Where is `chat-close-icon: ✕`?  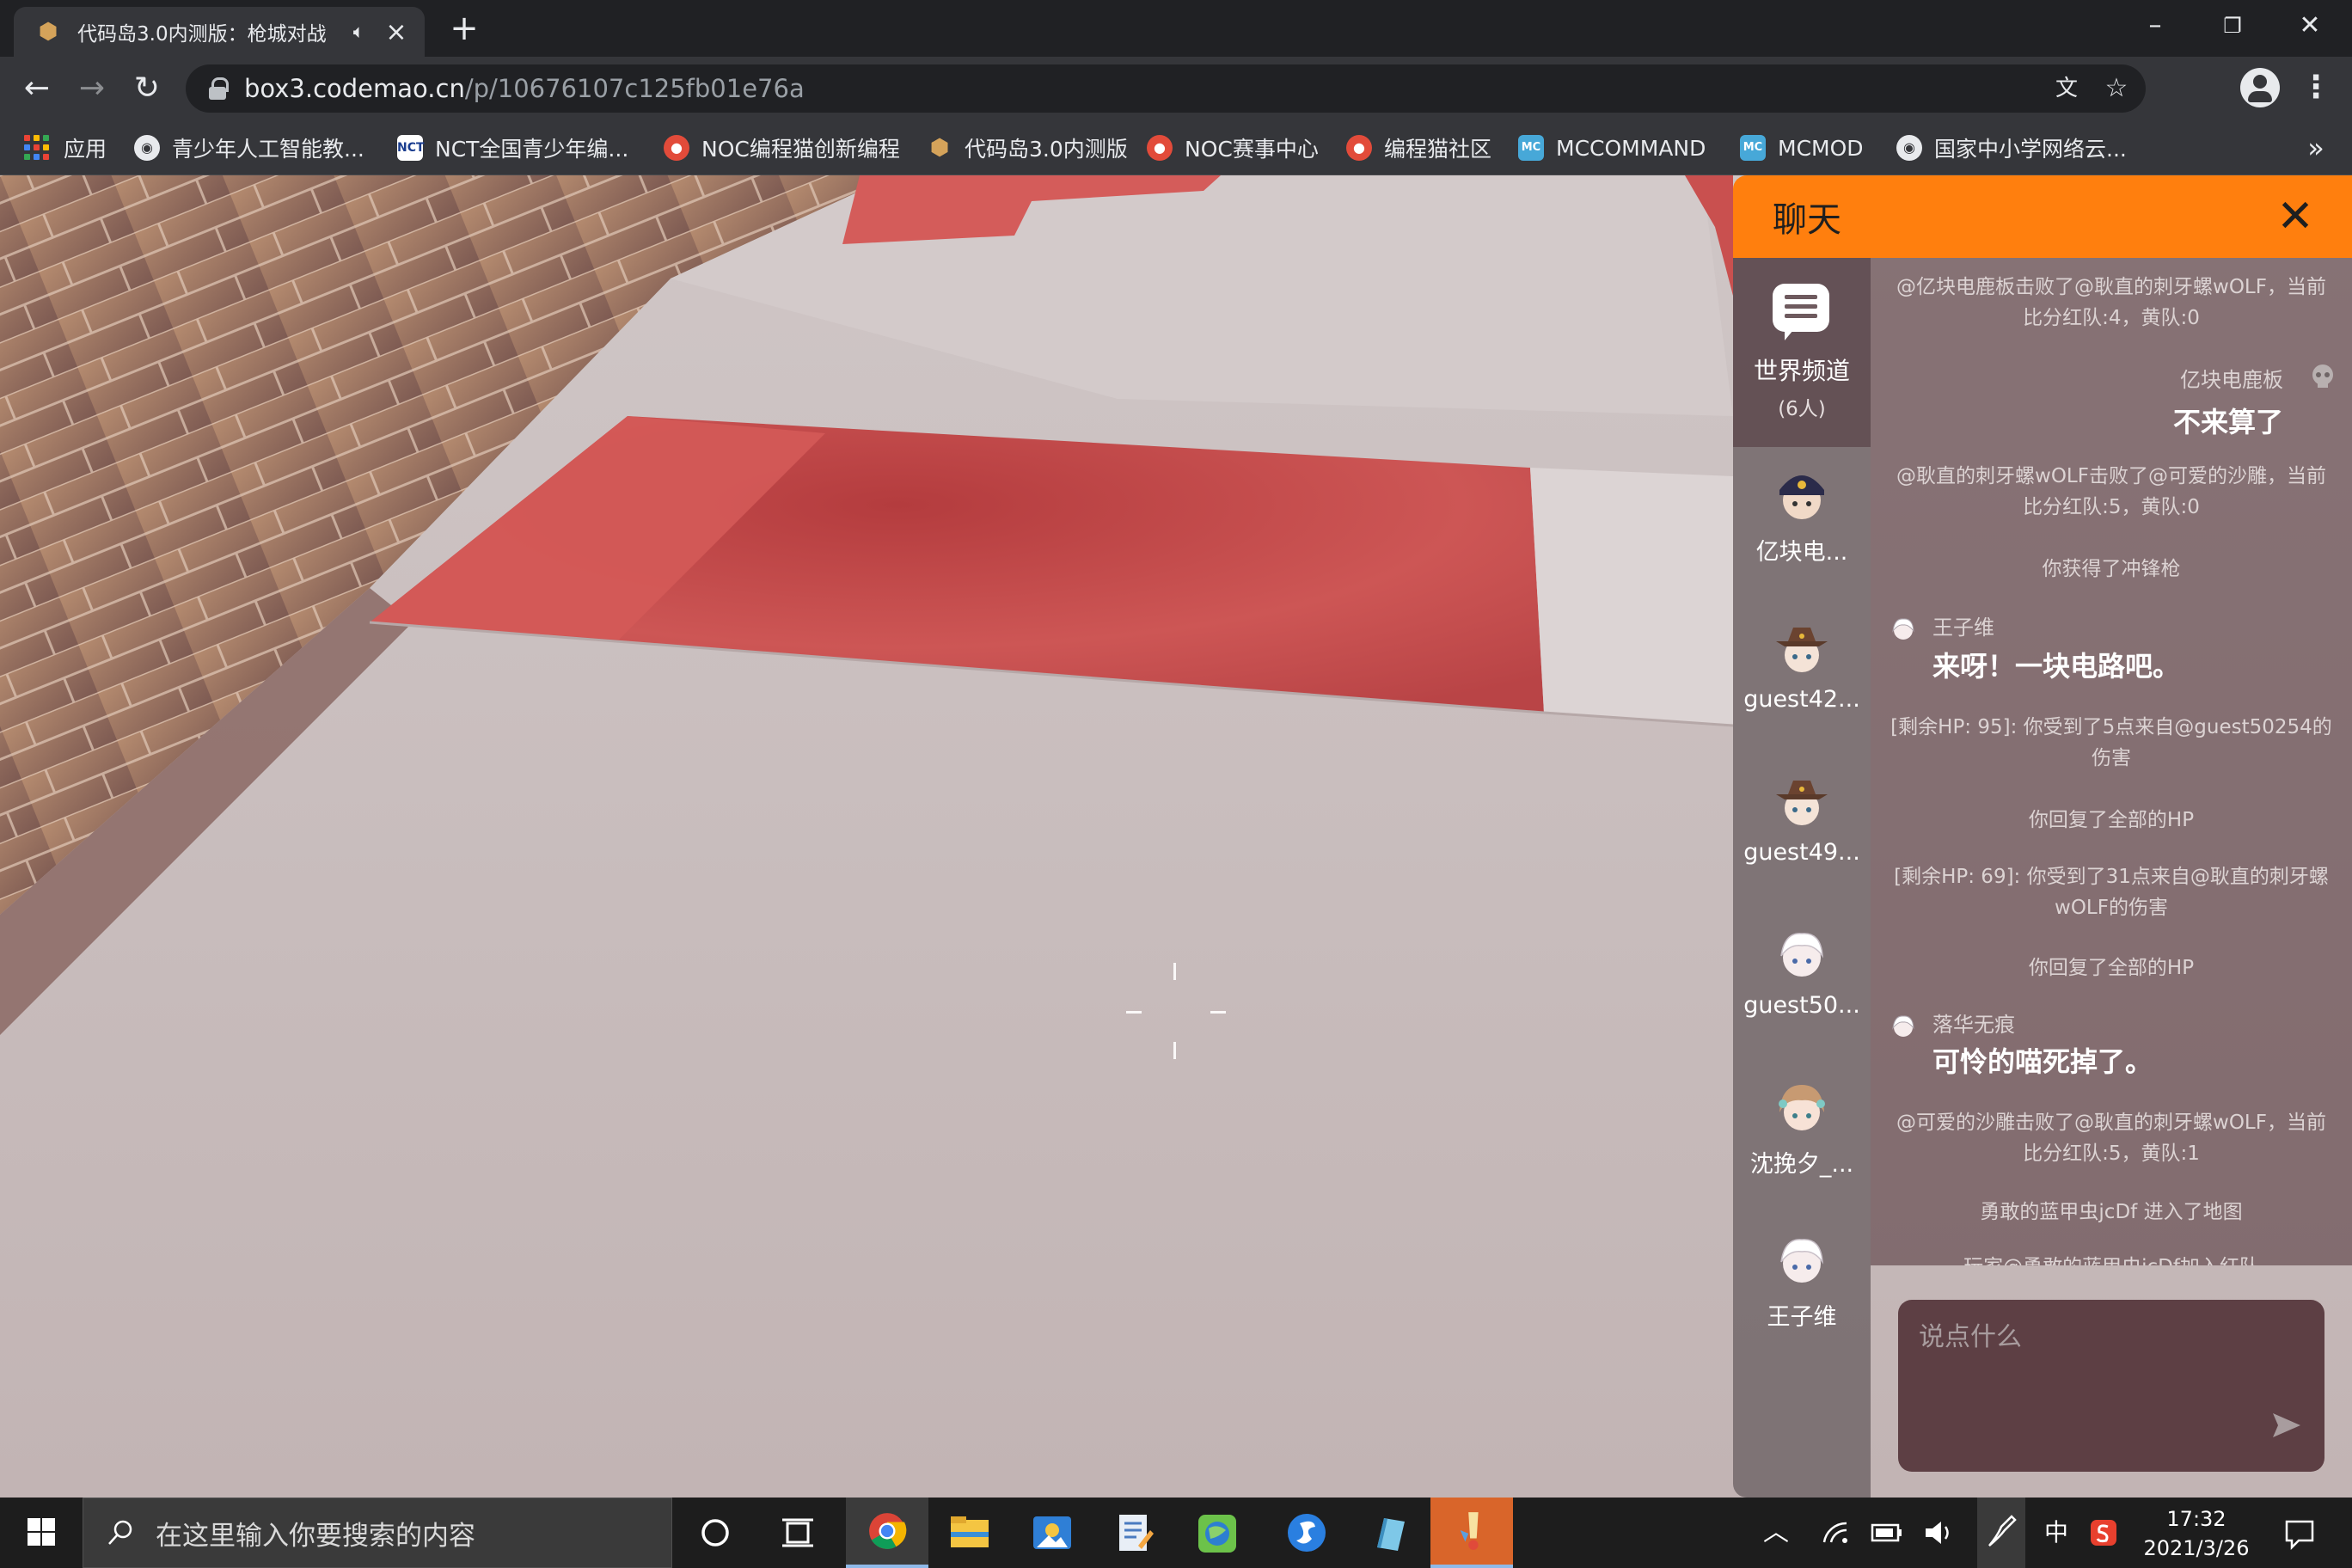 chat-close-icon: ✕ is located at coordinates (2295, 216).